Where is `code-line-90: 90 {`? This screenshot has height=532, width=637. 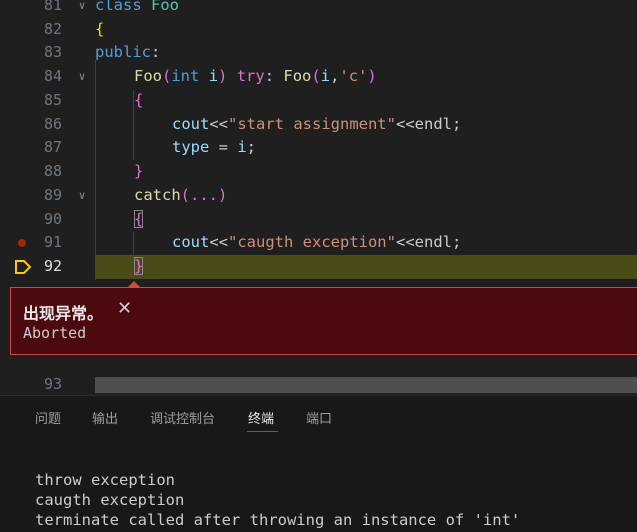
code-line-90: 90 { is located at coordinates (318, 220).